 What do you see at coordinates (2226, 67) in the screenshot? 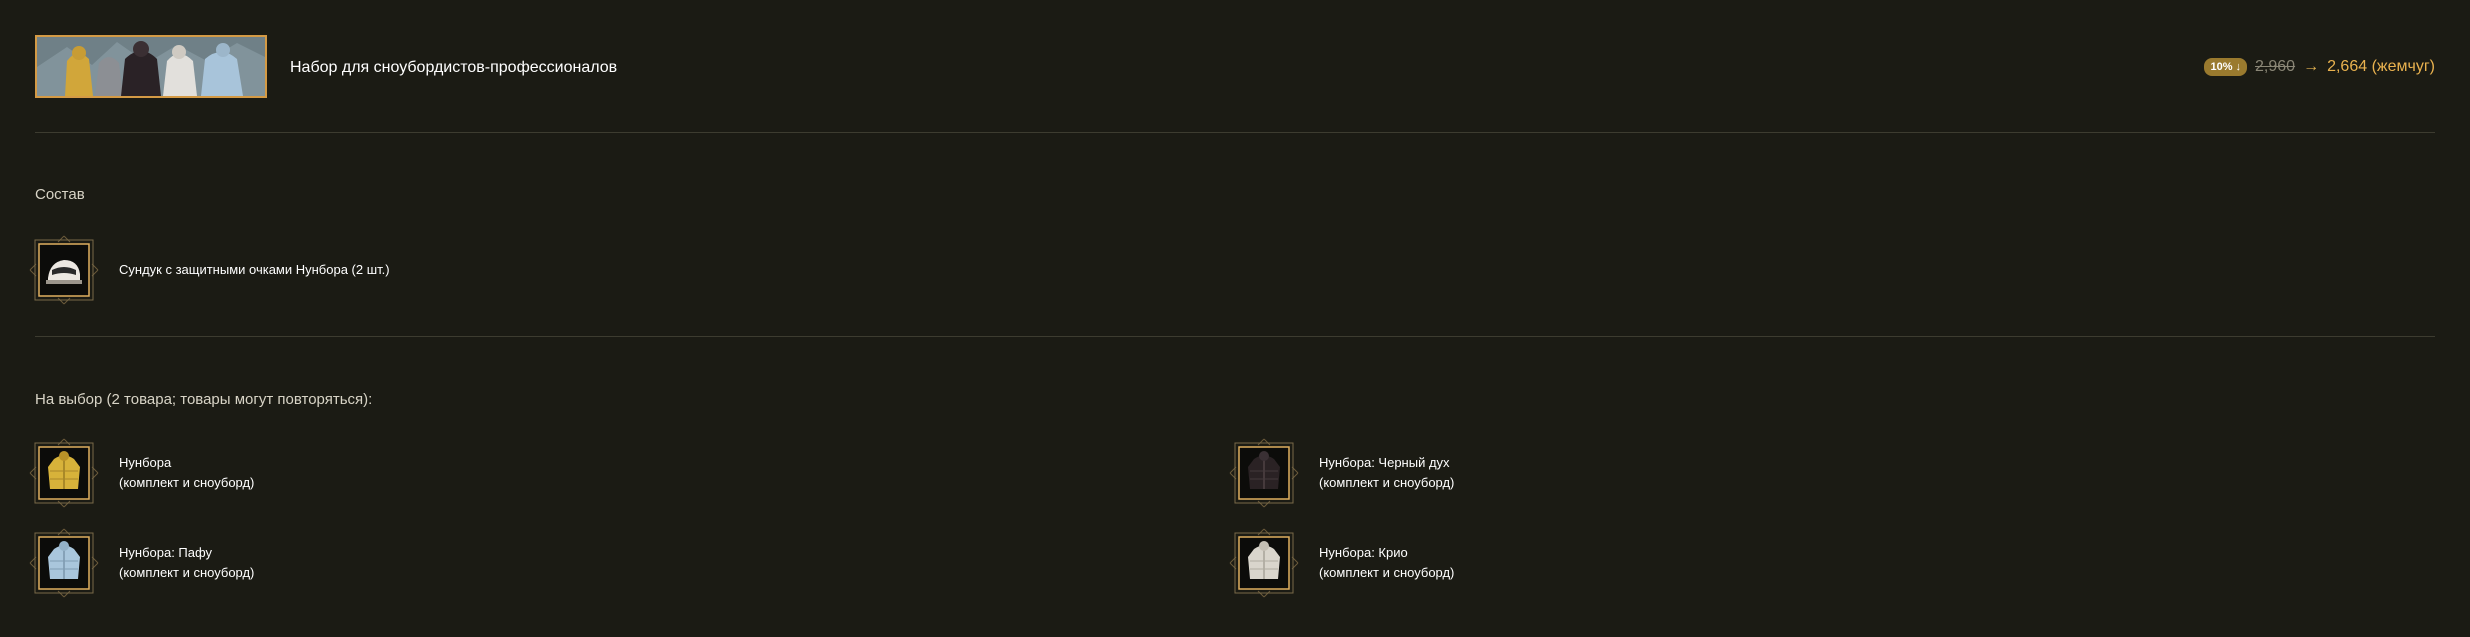
I see `discount-badge: 10% ↓` at bounding box center [2226, 67].